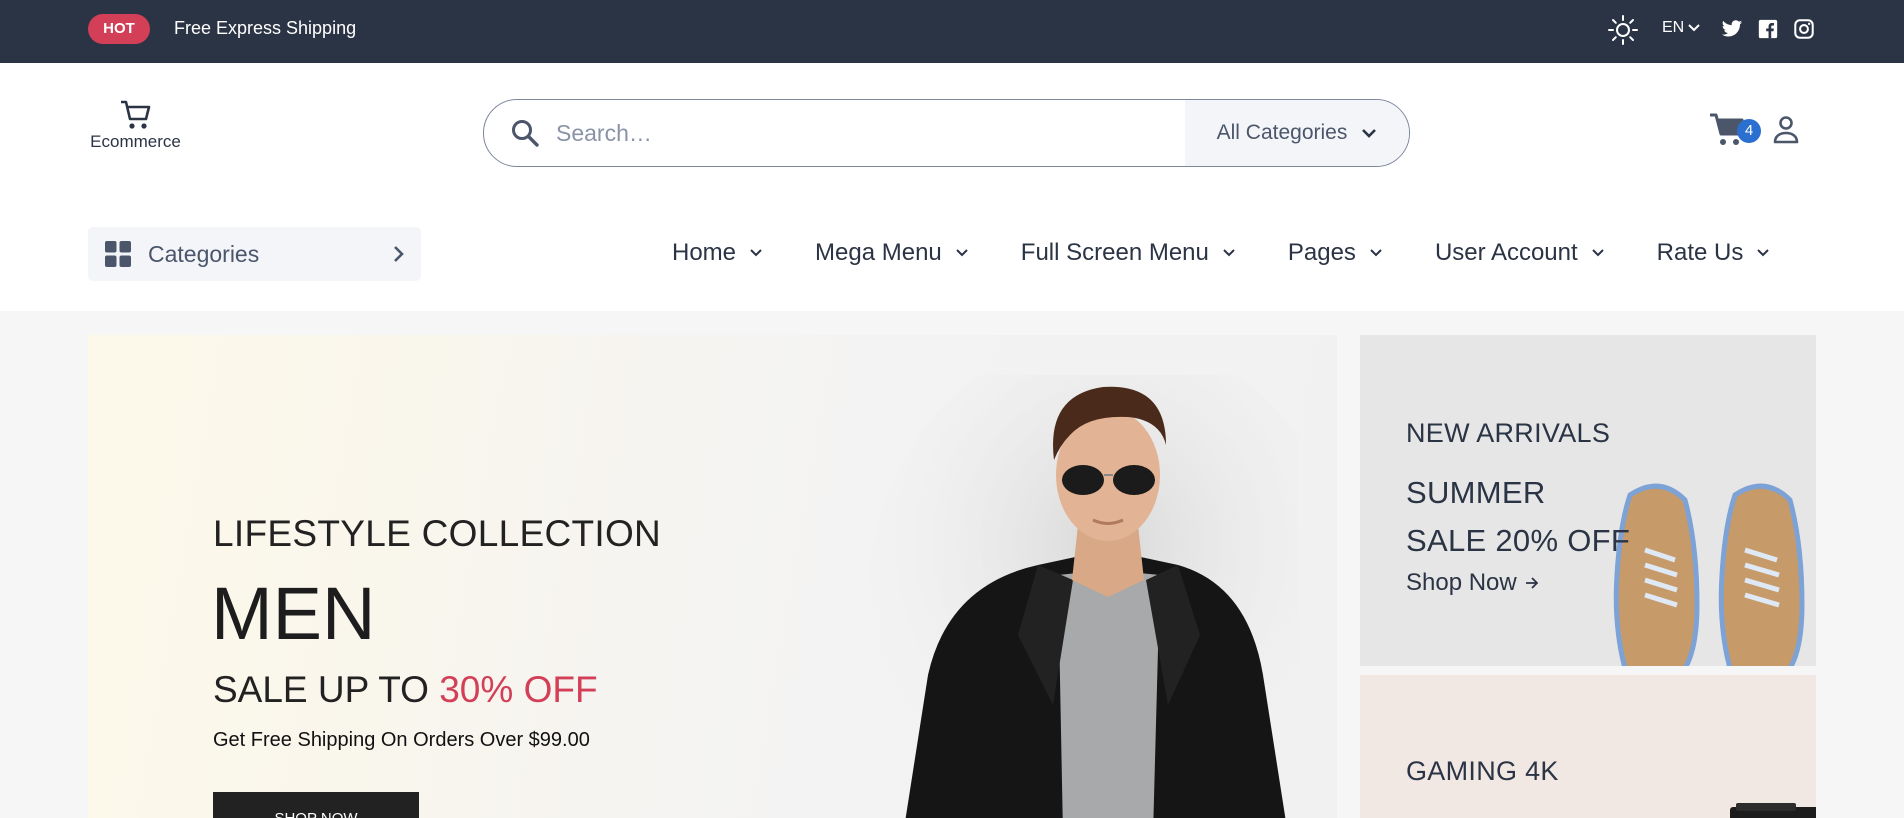 This screenshot has width=1904, height=818. Describe the element at coordinates (1282, 132) in the screenshot. I see `category-select-label: All Categories` at that location.